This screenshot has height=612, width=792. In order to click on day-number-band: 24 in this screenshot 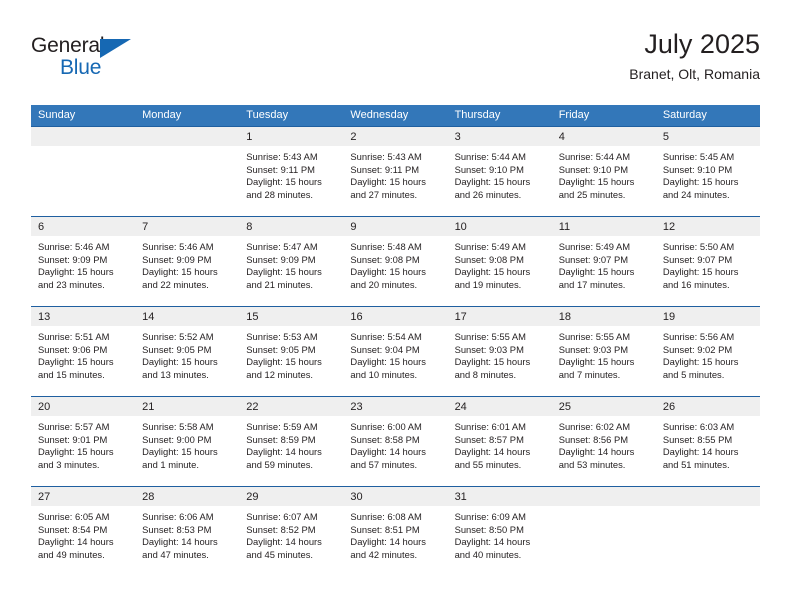, I will do `click(499, 406)`.